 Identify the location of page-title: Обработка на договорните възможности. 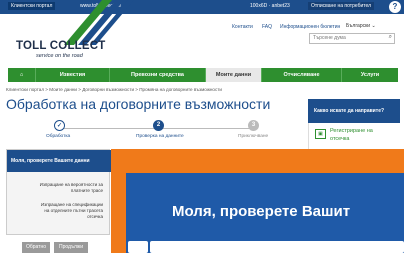
(138, 104).